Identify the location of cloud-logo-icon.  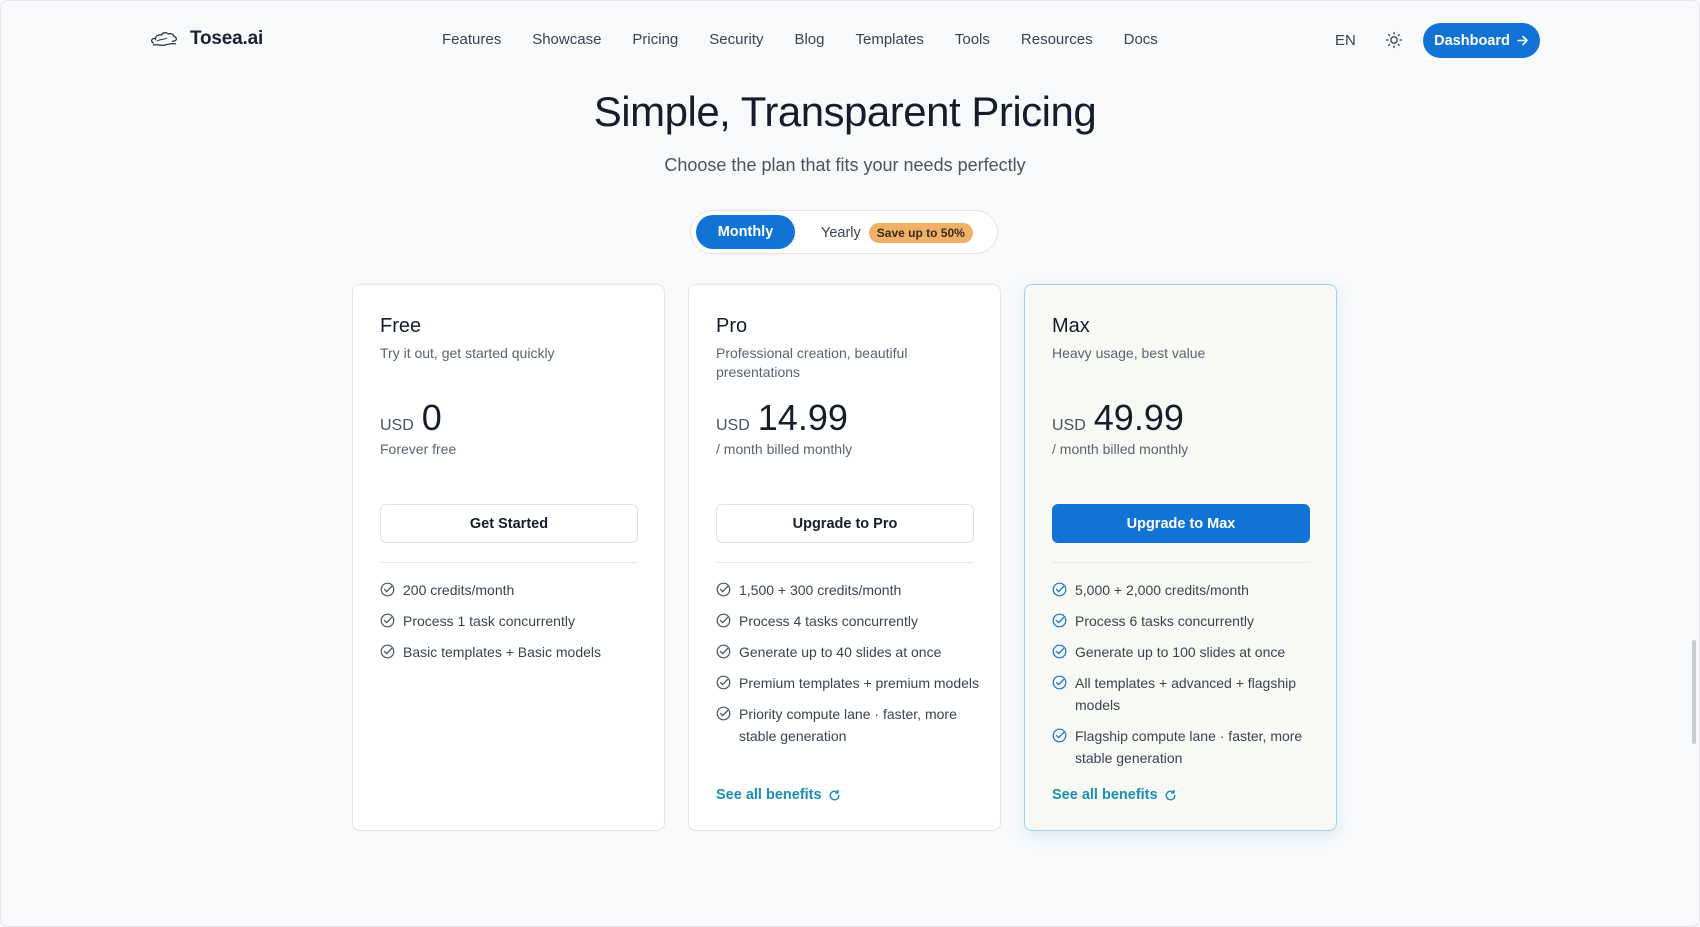
(164, 39).